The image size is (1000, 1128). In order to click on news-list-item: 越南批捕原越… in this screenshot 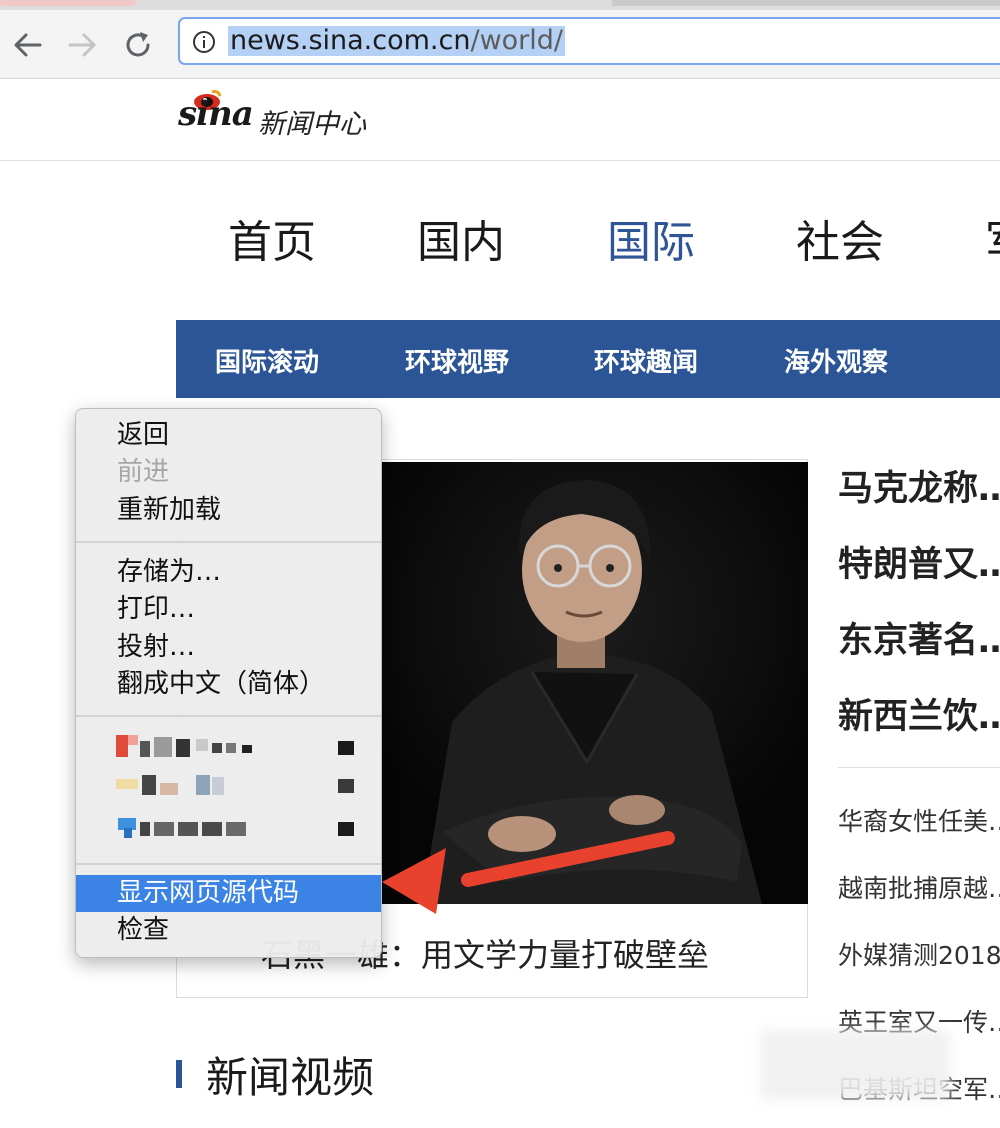, I will do `click(919, 887)`.